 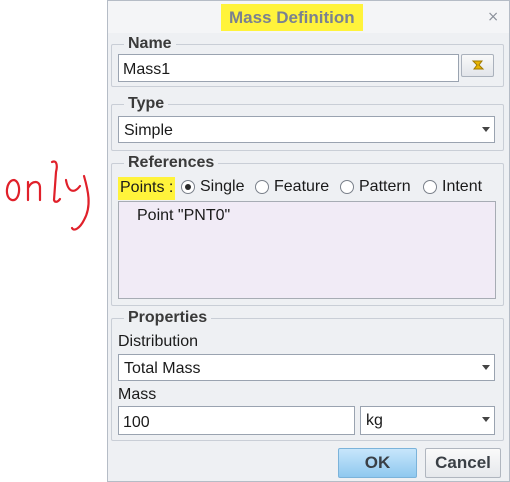 I want to click on ok-button: OK, so click(x=377, y=463).